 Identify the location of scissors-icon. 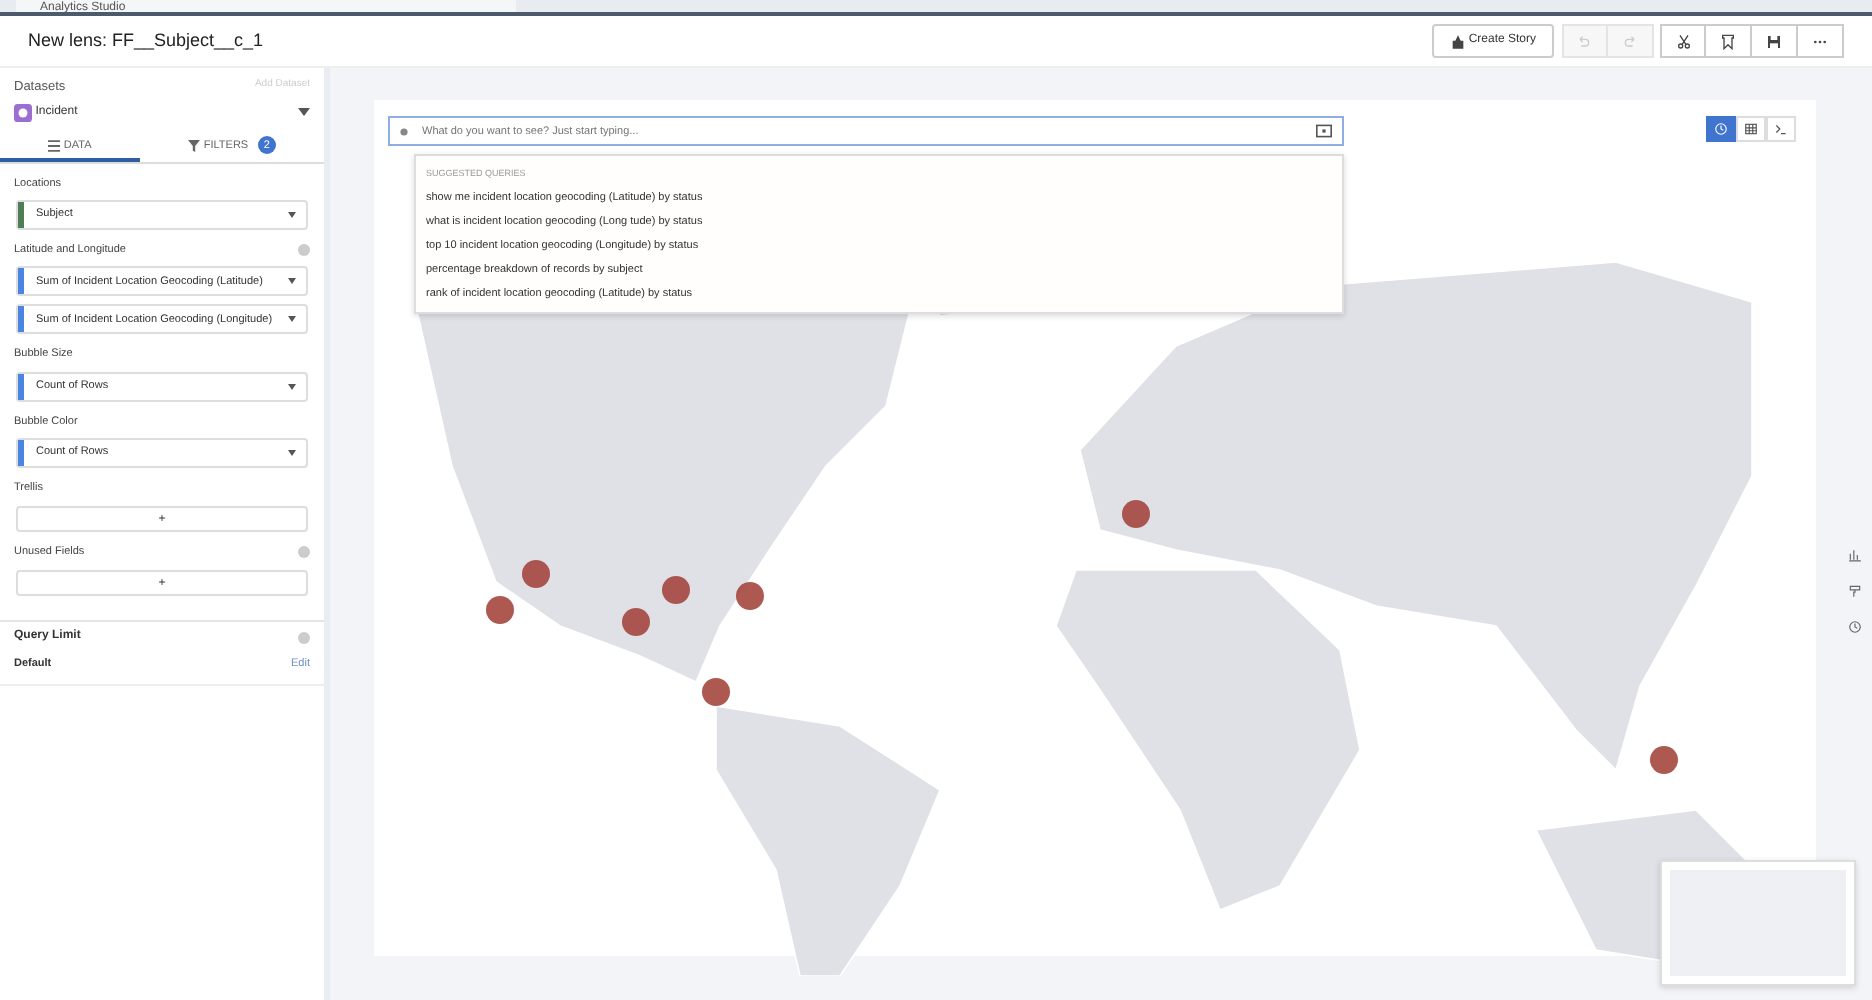
(1683, 41).